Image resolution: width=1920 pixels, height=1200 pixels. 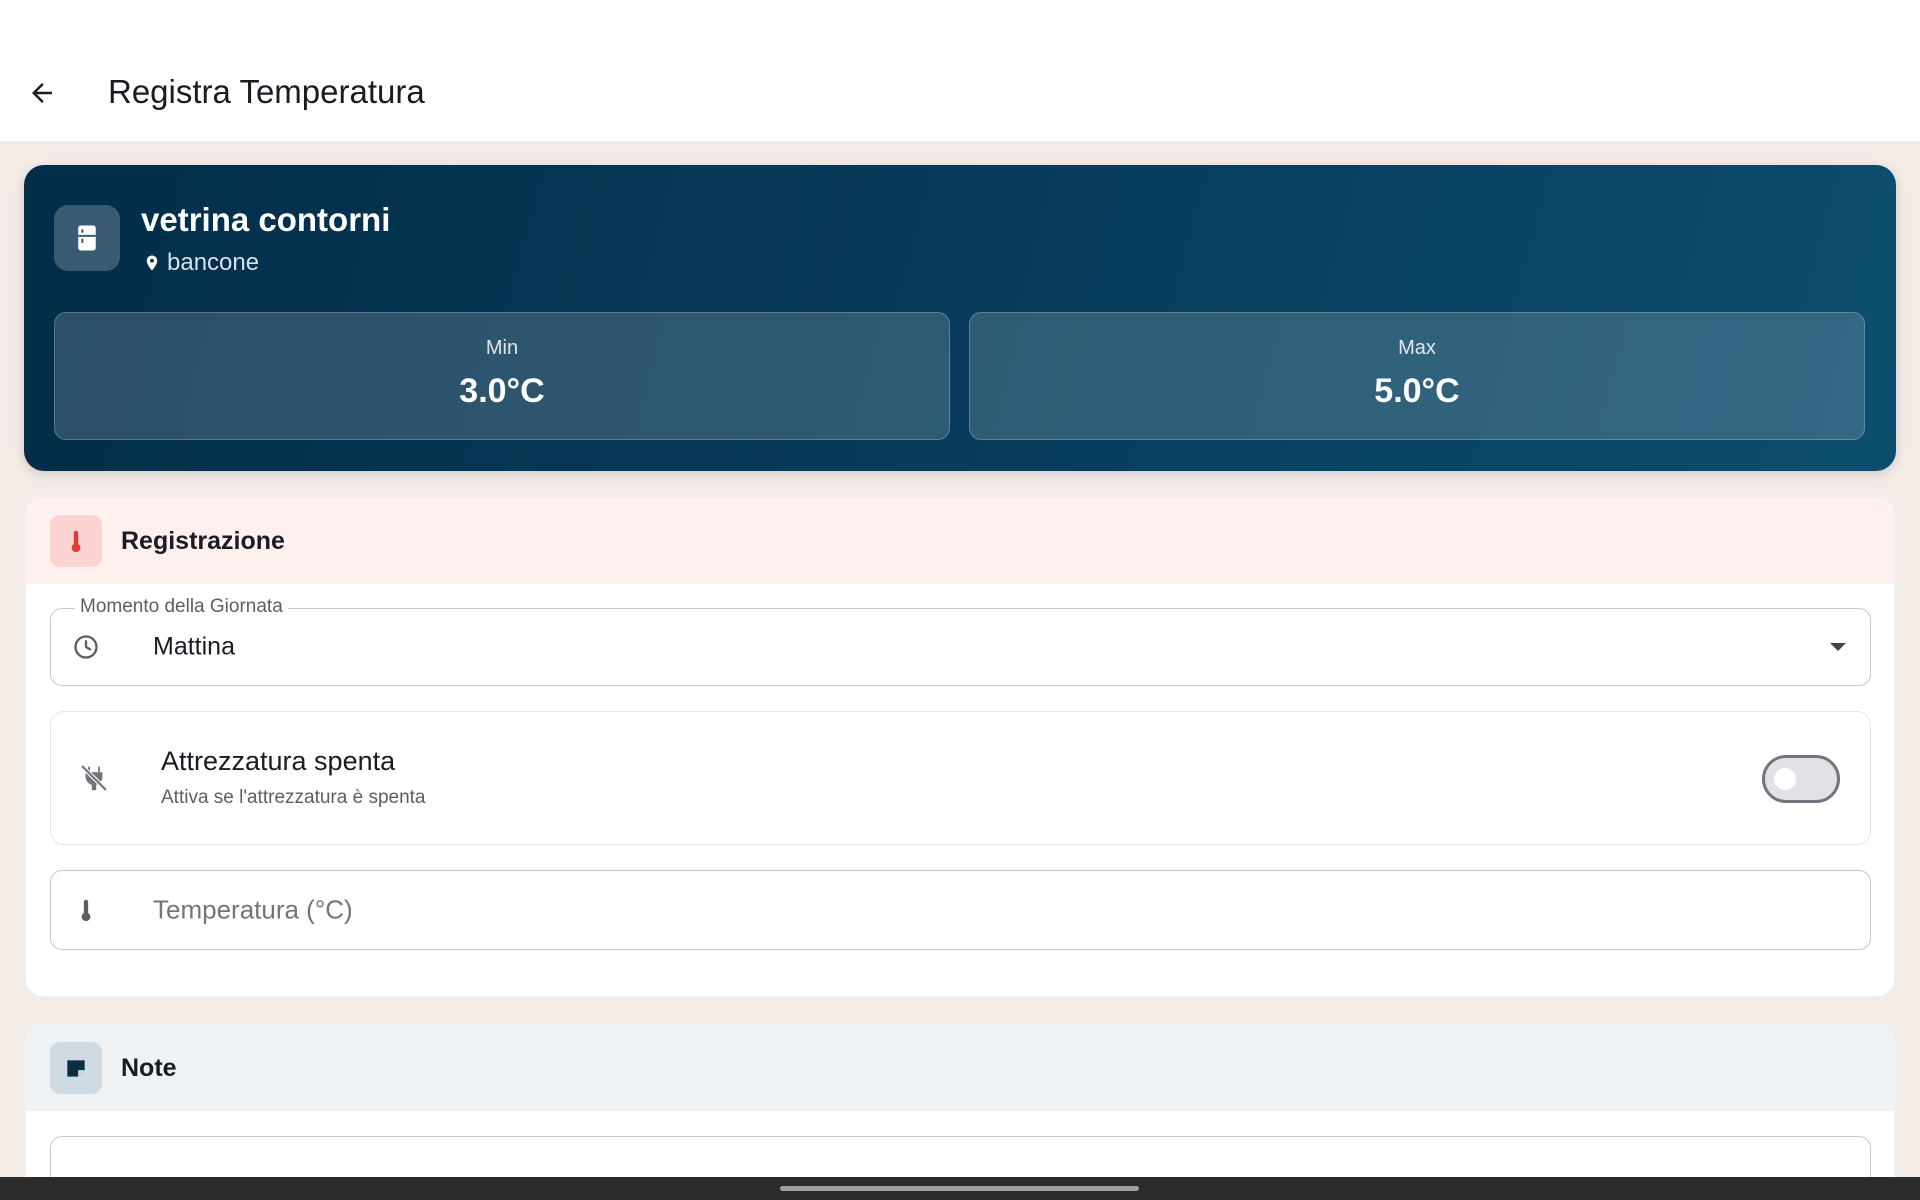 I want to click on app-bar: Registra Temperatura, so click(x=960, y=70).